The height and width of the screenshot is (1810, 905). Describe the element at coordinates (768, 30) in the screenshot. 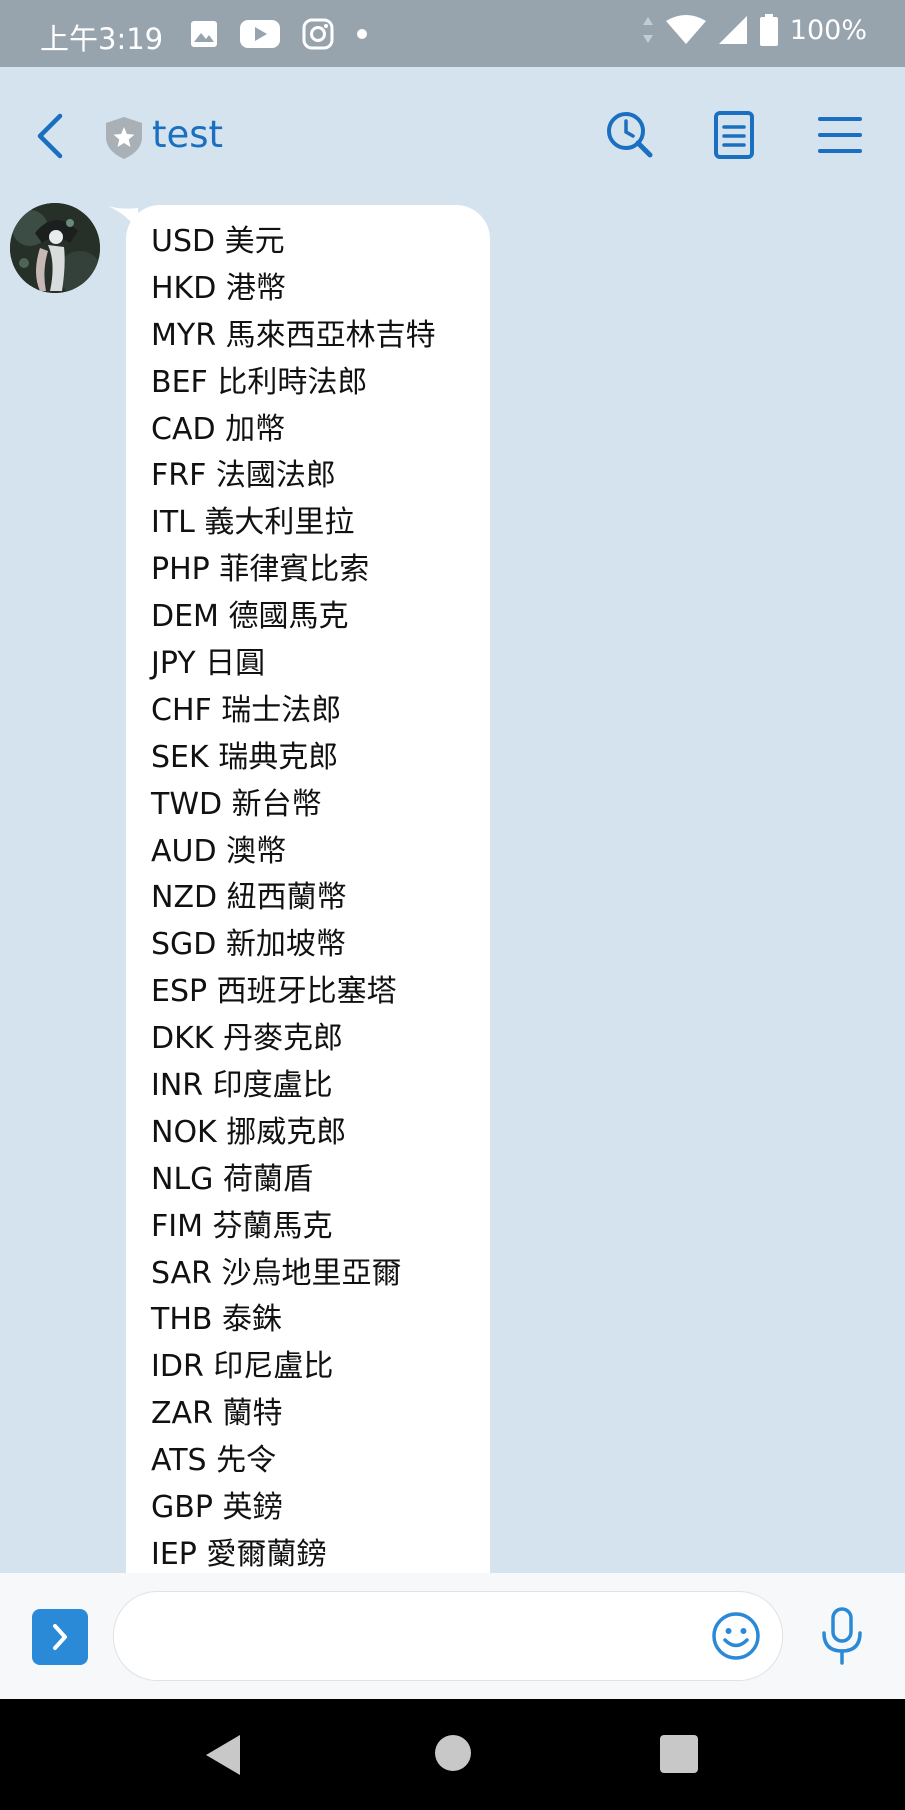

I see `battery-icon` at that location.